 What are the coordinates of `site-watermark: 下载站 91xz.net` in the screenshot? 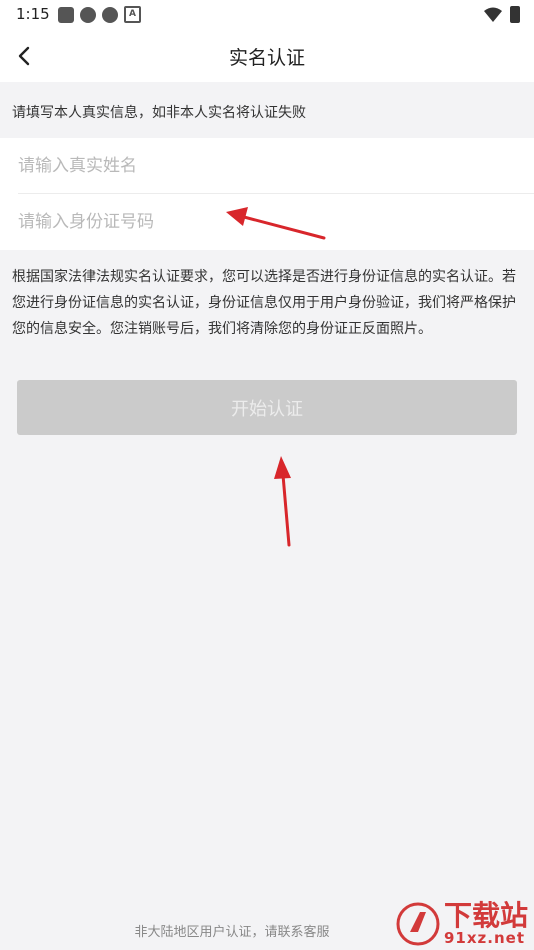 It's located at (462, 923).